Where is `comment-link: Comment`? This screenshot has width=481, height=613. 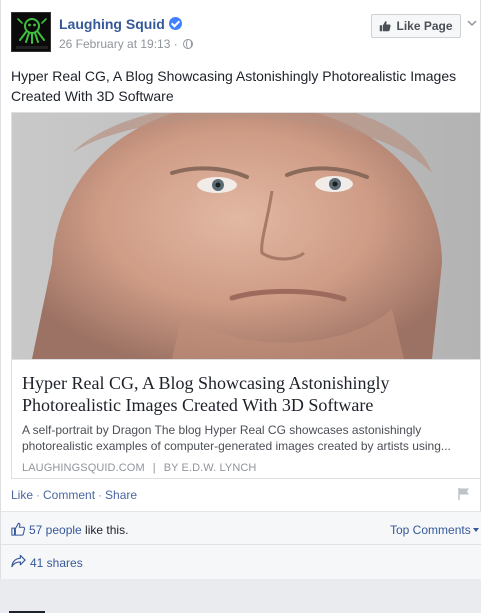
comment-link: Comment is located at coordinates (69, 495).